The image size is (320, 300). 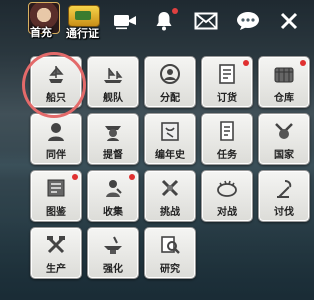 I want to click on menu-tile-label: 研究, so click(x=170, y=269).